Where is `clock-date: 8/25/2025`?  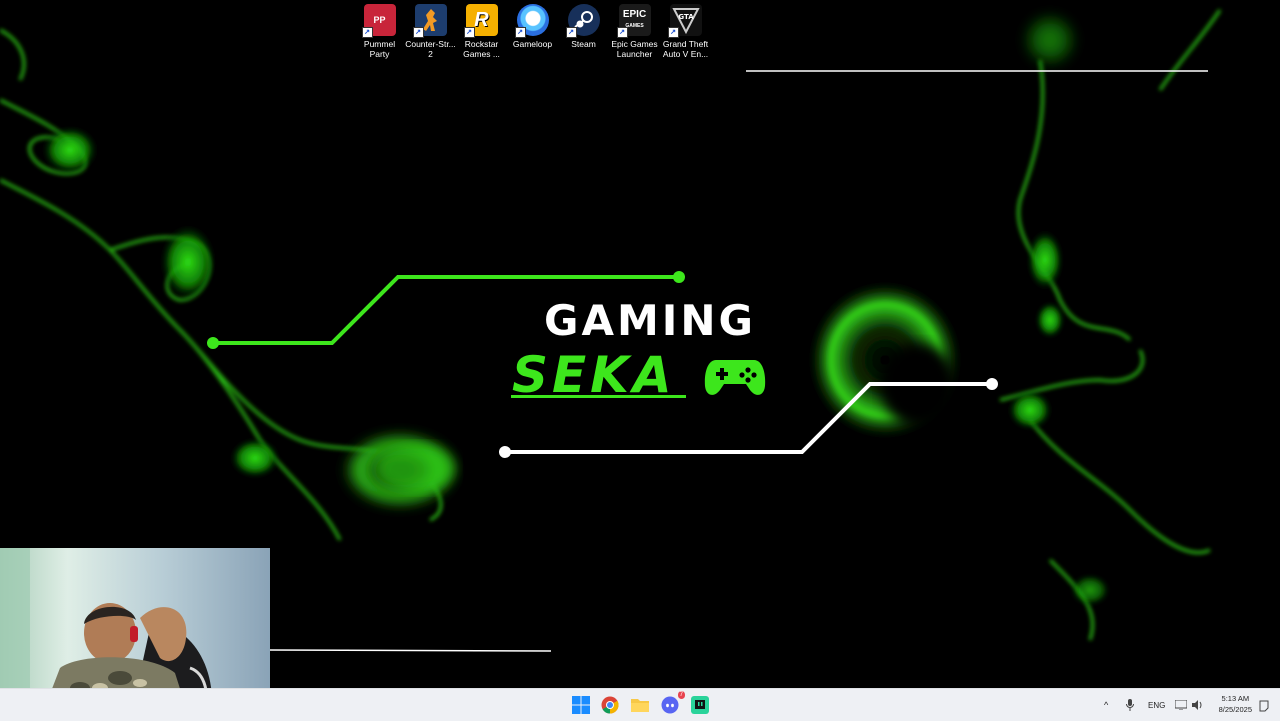
clock-date: 8/25/2025 is located at coordinates (1235, 709).